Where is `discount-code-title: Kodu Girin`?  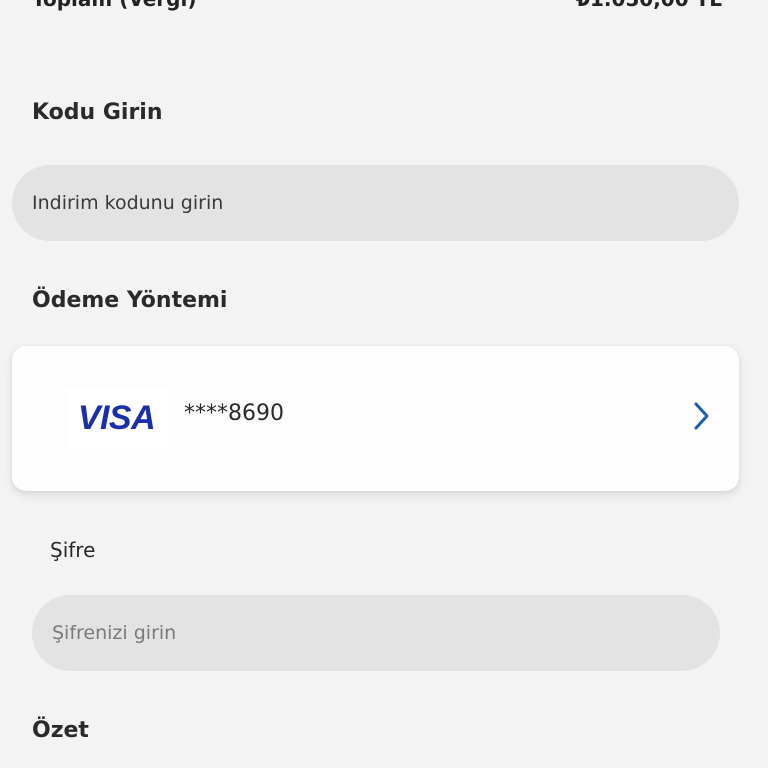
discount-code-title: Kodu Girin is located at coordinates (97, 112).